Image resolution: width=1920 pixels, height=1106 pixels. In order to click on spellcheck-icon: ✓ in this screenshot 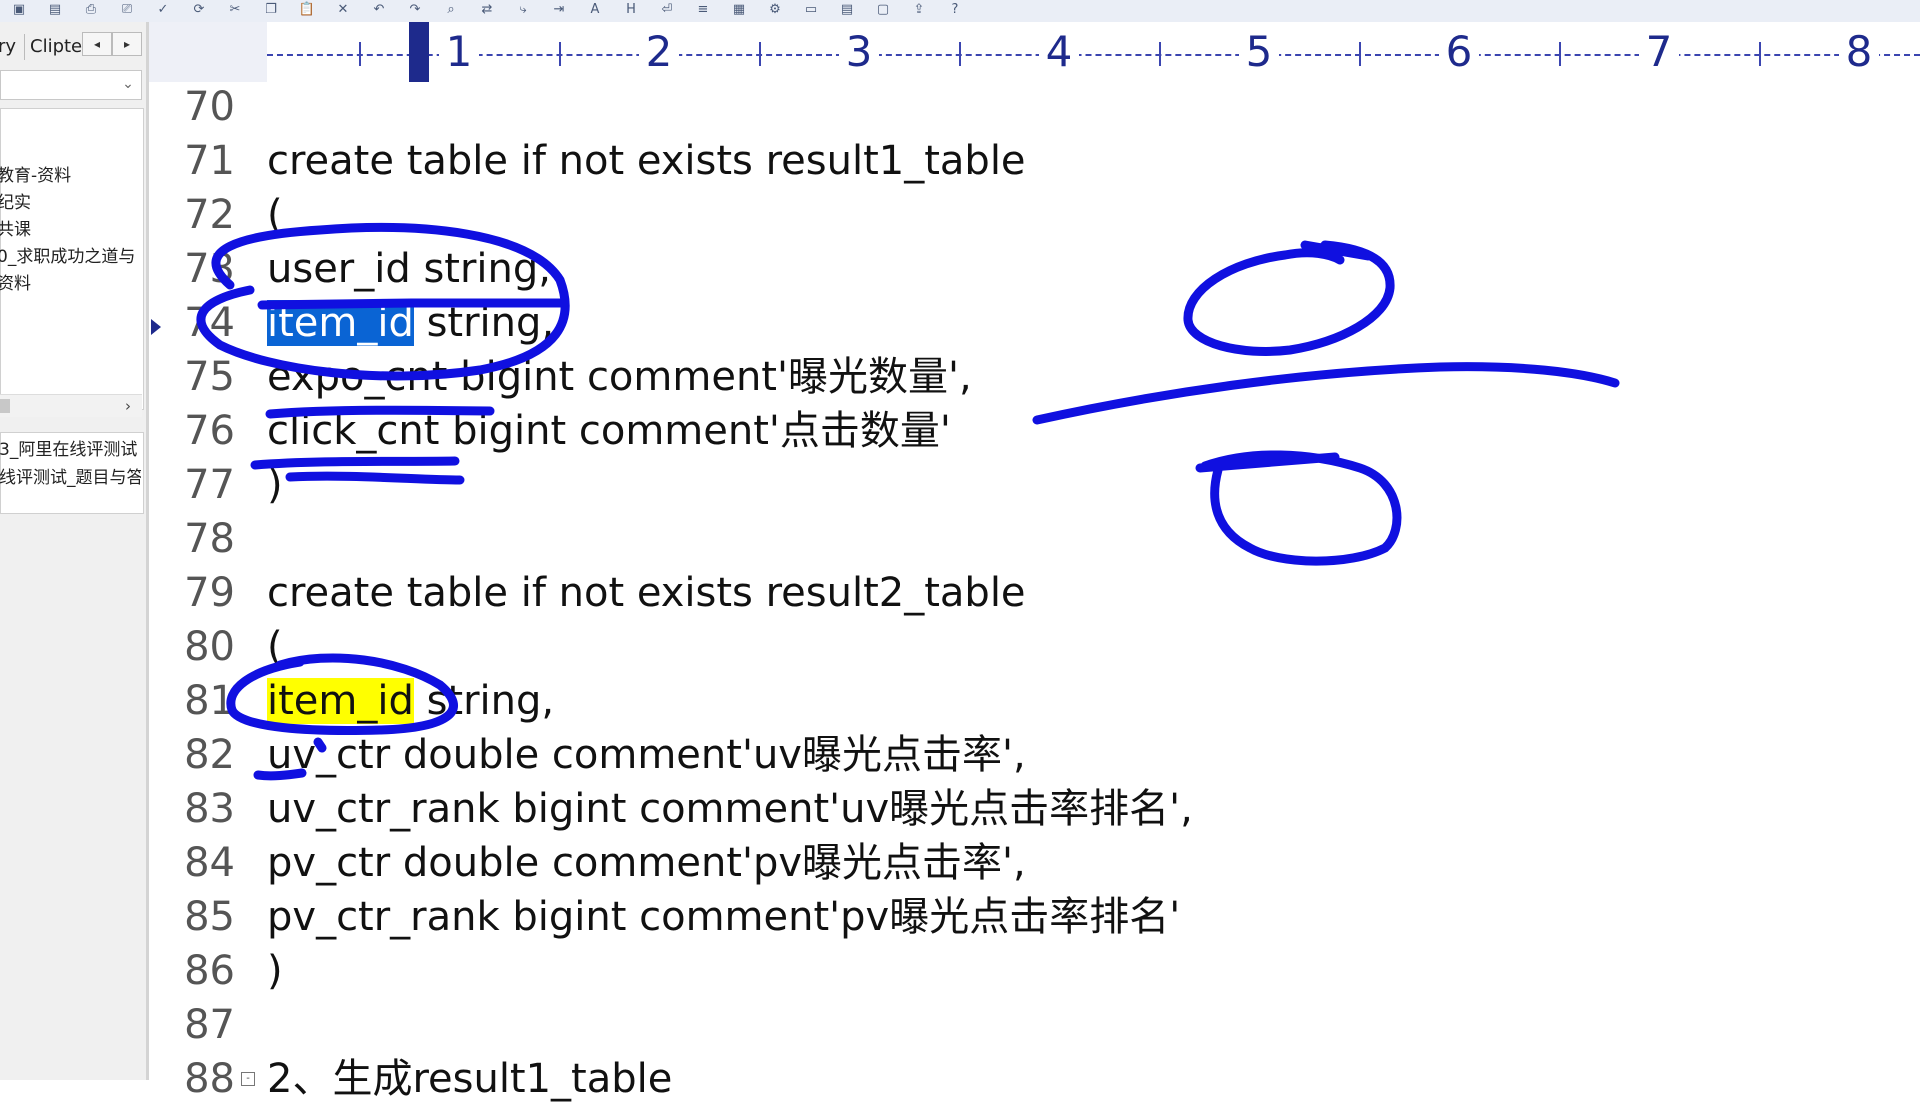, I will do `click(163, 10)`.